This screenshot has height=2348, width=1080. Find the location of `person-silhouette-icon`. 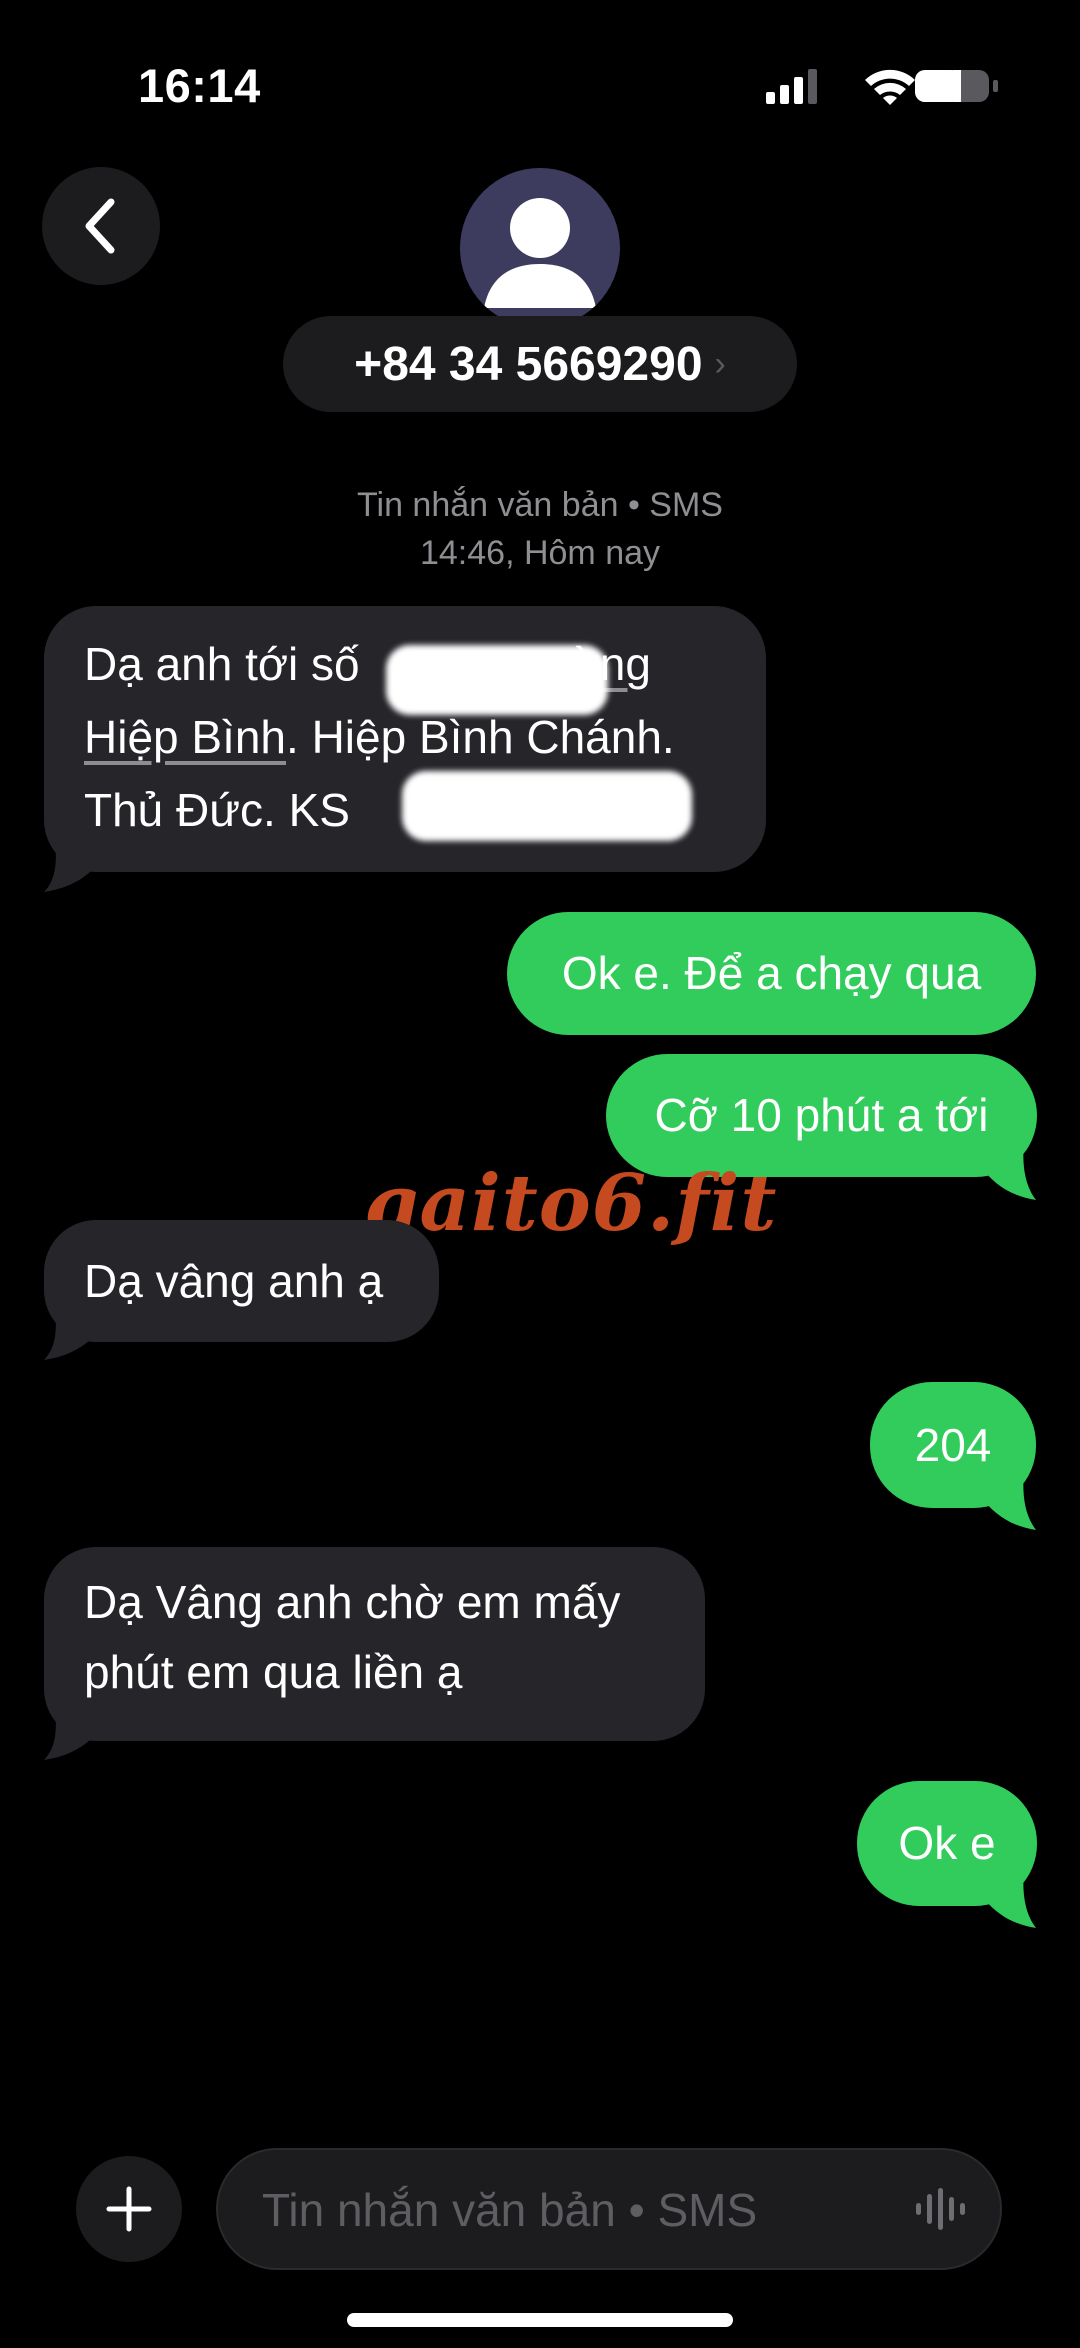

person-silhouette-icon is located at coordinates (540, 253).